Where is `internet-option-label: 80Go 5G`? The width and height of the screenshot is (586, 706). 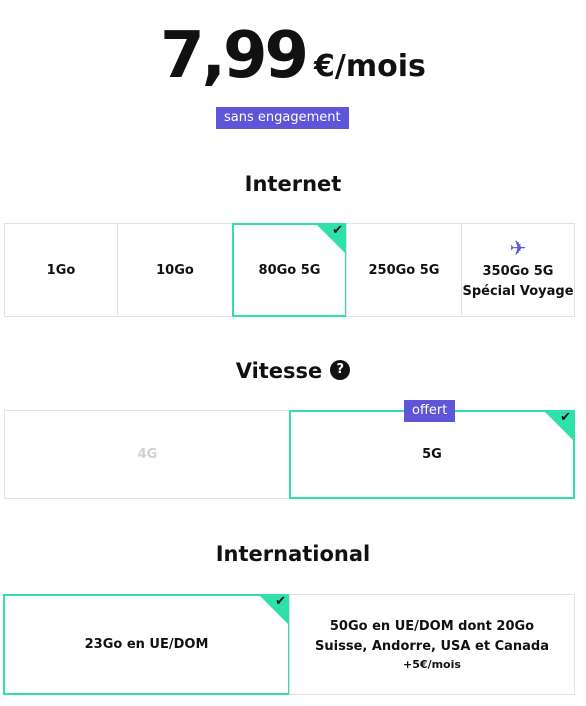
internet-option-label: 80Go 5G is located at coordinates (289, 270).